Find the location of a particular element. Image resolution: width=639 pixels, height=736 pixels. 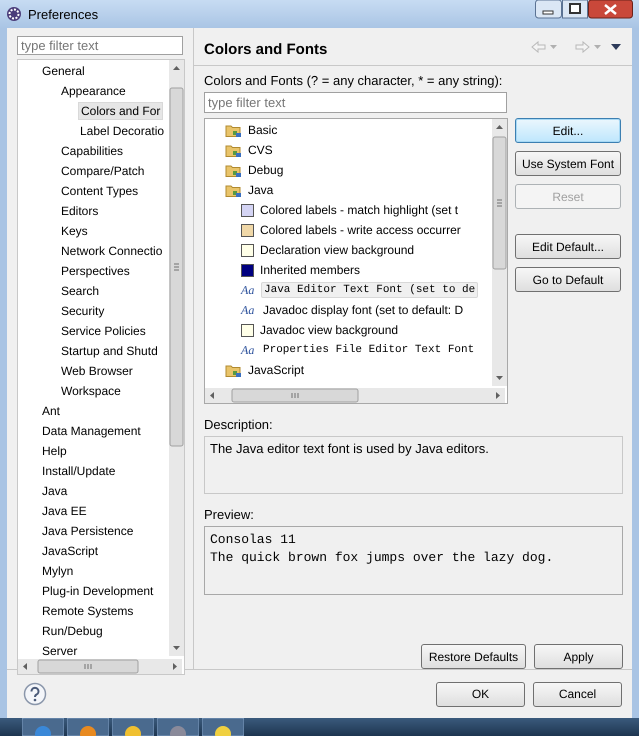

tree-item: Compare/Patch is located at coordinates (102, 171).